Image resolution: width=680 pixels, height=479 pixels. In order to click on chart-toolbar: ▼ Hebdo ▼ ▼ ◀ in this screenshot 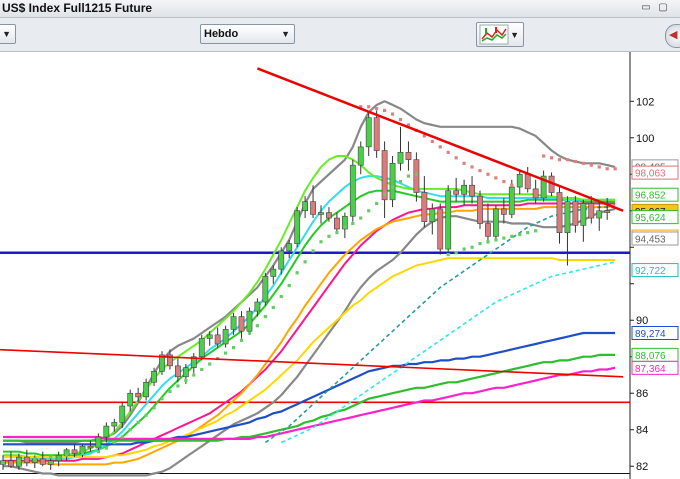, I will do `click(340, 35)`.